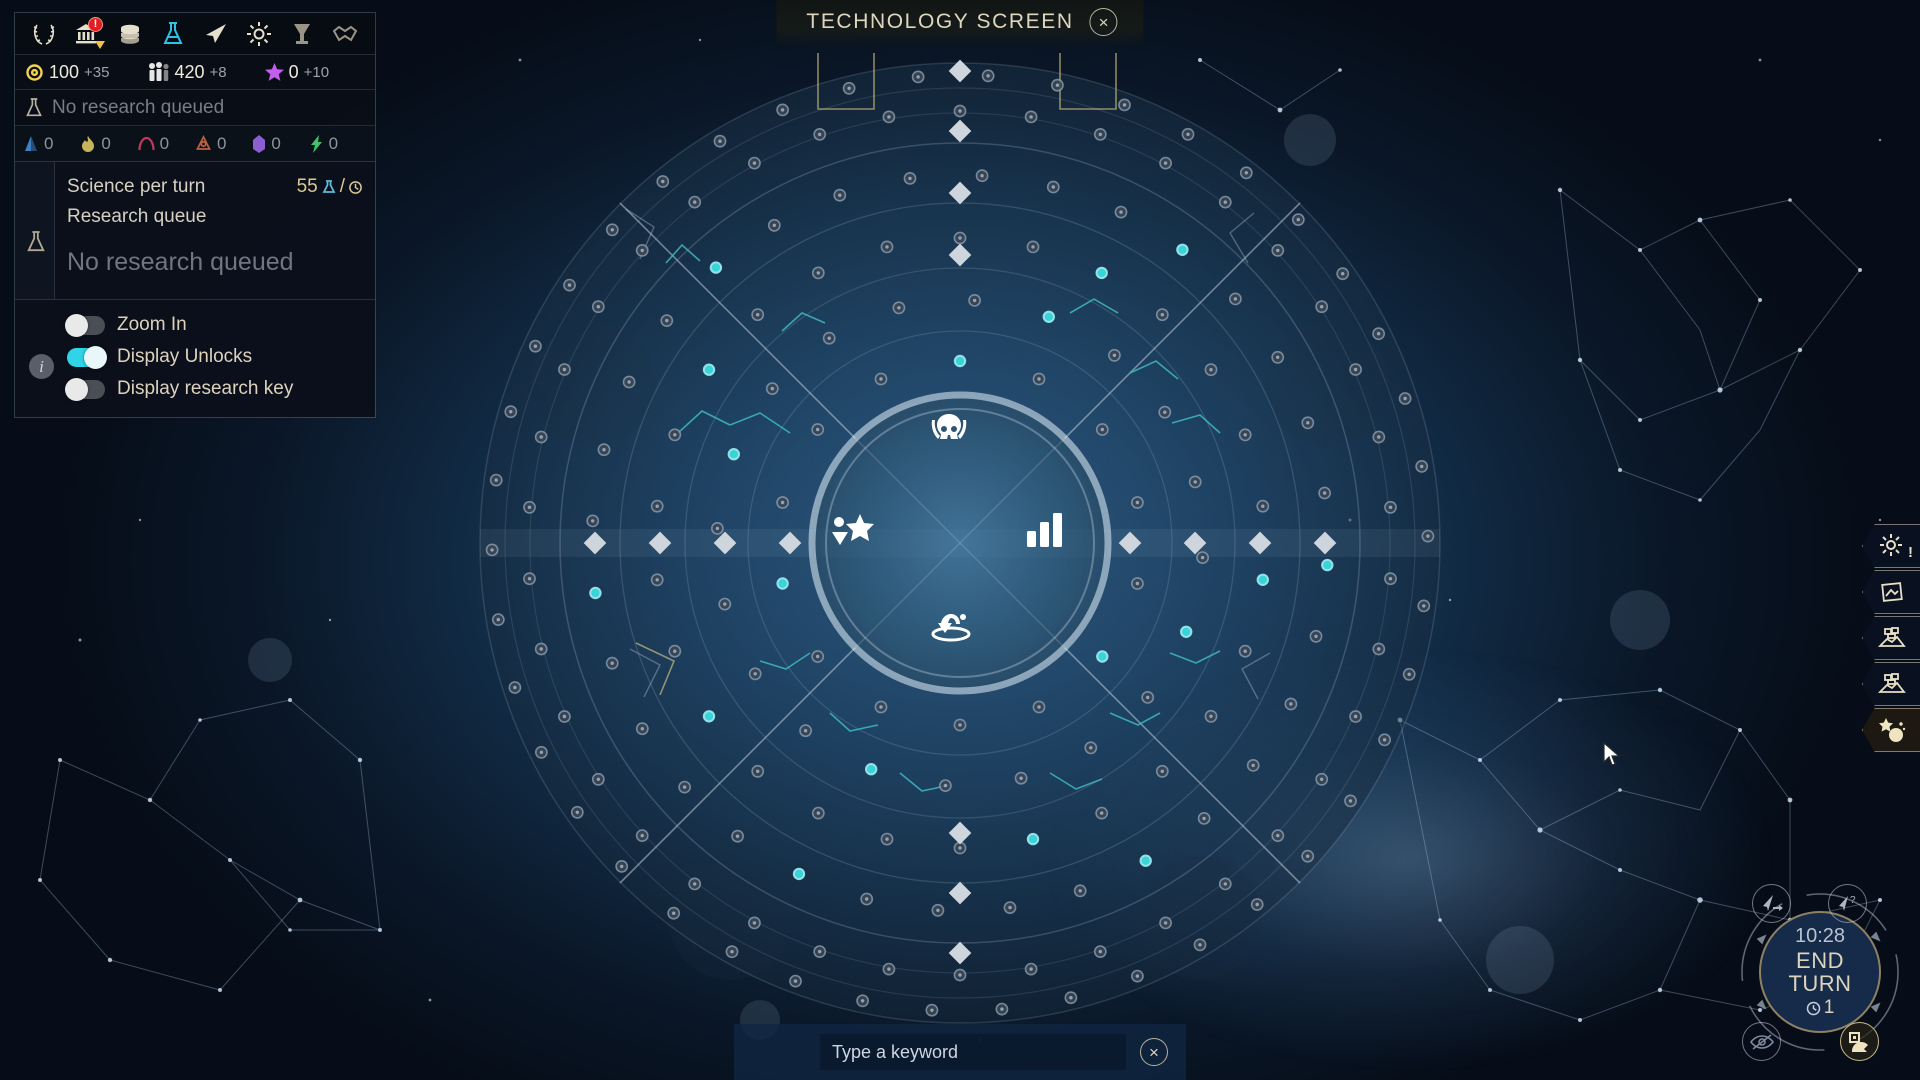 Image resolution: width=1920 pixels, height=1080 pixels. Describe the element at coordinates (129, 34) in the screenshot. I see `topbar-icon-coins-stack-icon` at that location.